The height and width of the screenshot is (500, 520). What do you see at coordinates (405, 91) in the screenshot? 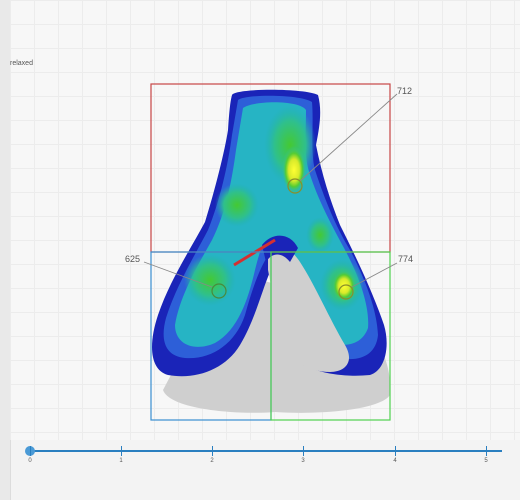
I see `callout-label-712: 712` at bounding box center [405, 91].